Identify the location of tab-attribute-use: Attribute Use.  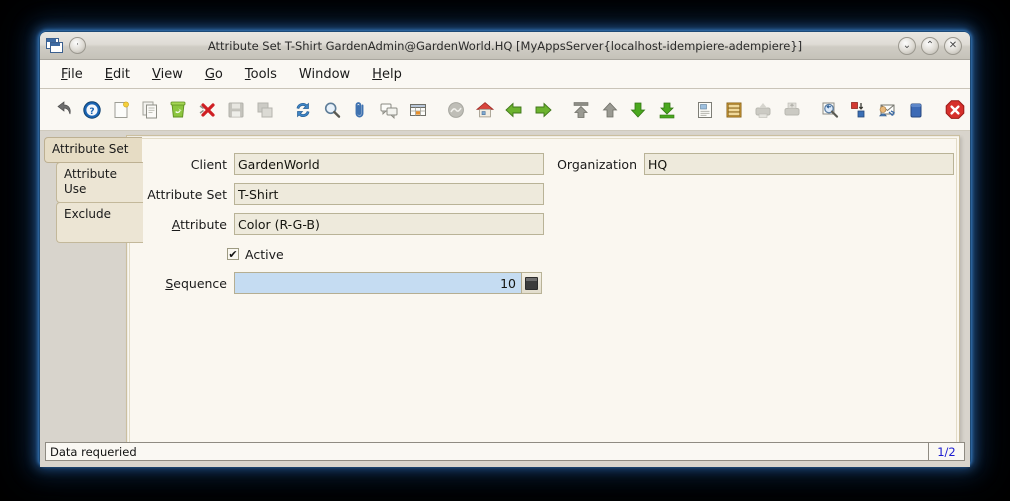
(99, 182).